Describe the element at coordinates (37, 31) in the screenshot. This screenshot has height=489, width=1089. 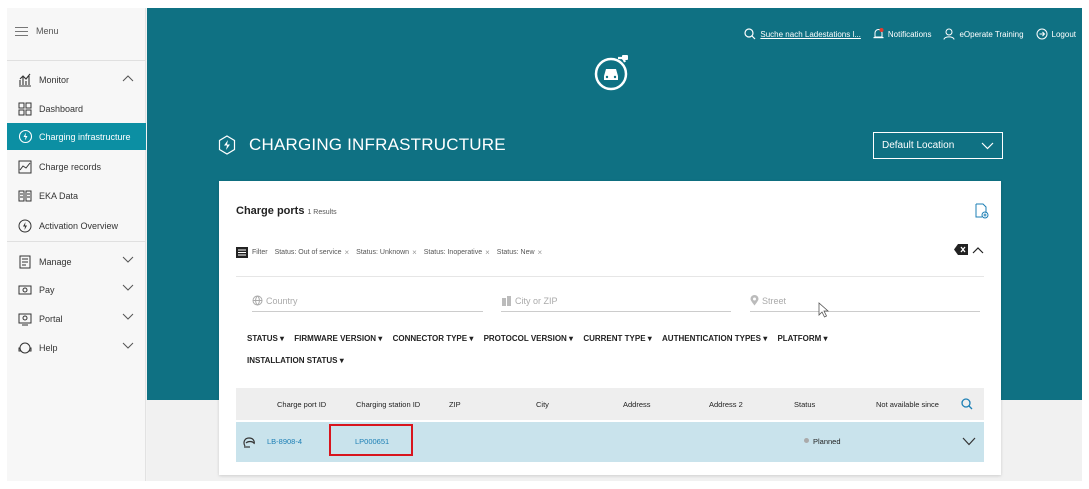
I see `menu-toggle: Menu` at that location.